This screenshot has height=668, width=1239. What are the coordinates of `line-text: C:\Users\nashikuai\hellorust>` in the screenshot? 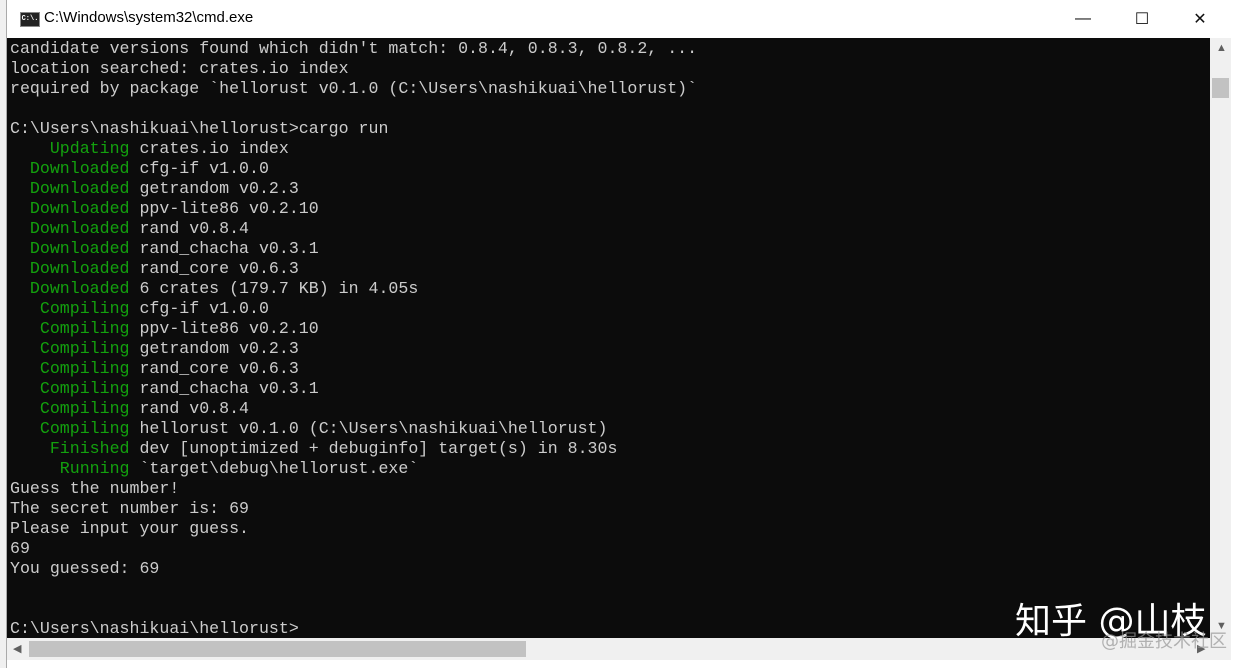 It's located at (154, 628).